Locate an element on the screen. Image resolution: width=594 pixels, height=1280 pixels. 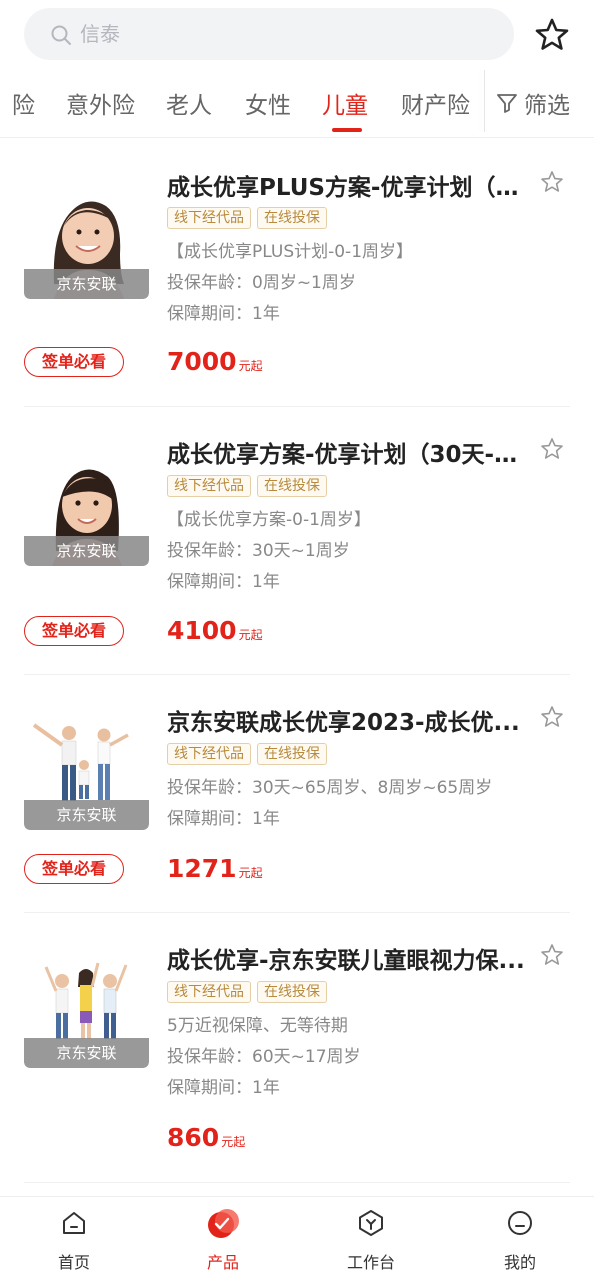
tab-women: 女性 is located at coordinates (268, 103).